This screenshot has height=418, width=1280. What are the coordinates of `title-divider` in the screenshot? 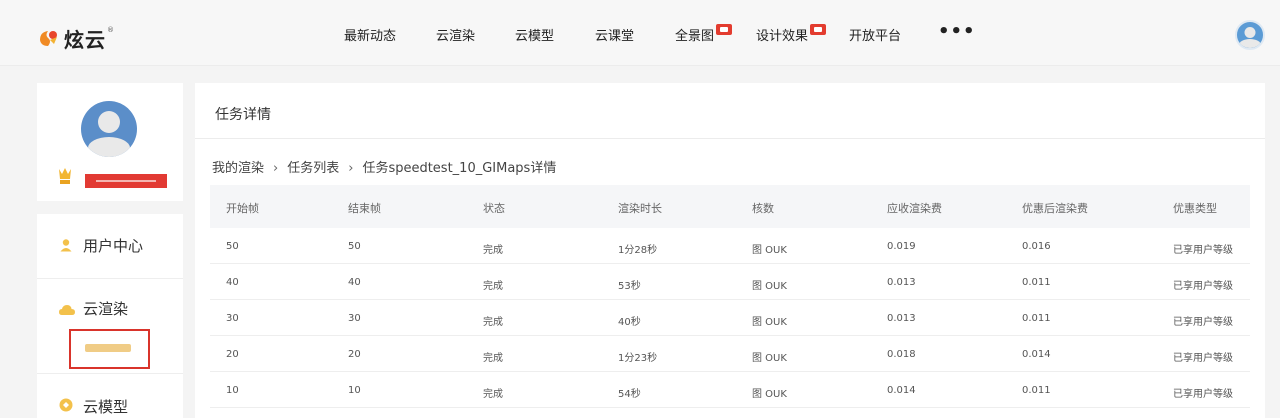 It's located at (730, 138).